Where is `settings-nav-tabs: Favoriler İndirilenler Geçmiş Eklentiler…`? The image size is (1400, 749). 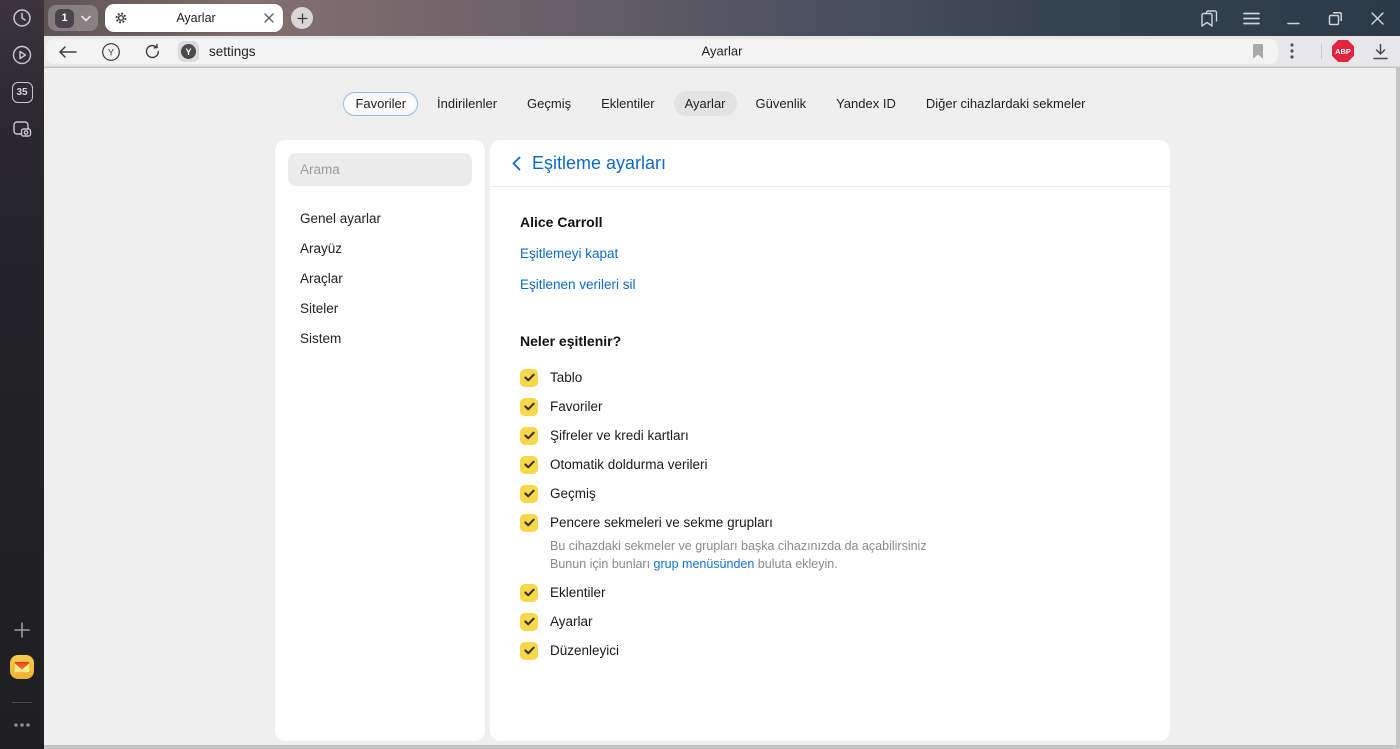
settings-nav-tabs: Favoriler İndirilenler Geçmiş Eklentiler… is located at coordinates (720, 103).